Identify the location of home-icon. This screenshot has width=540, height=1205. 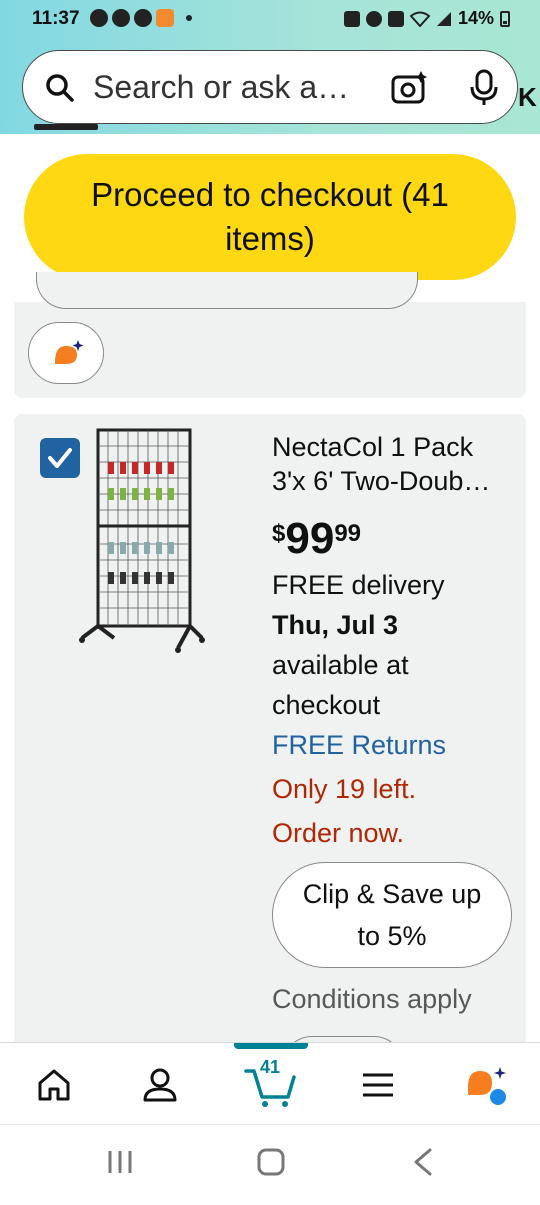
(54, 1085).